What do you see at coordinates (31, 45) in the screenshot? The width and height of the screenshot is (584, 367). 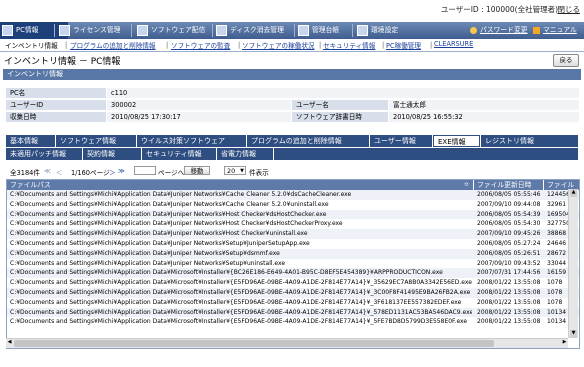 I see `subnav-inventory: インベントリ情報` at bounding box center [31, 45].